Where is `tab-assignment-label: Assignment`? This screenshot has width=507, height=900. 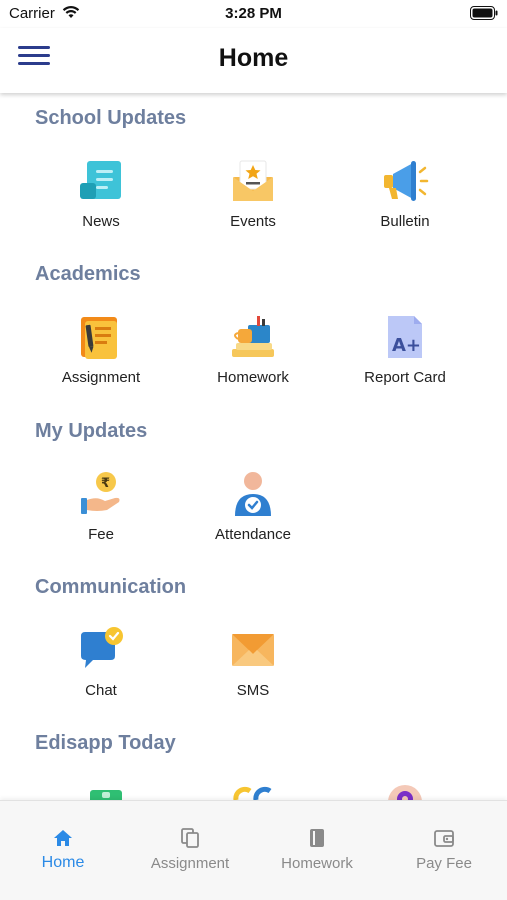
tab-assignment-label: Assignment is located at coordinates (190, 863).